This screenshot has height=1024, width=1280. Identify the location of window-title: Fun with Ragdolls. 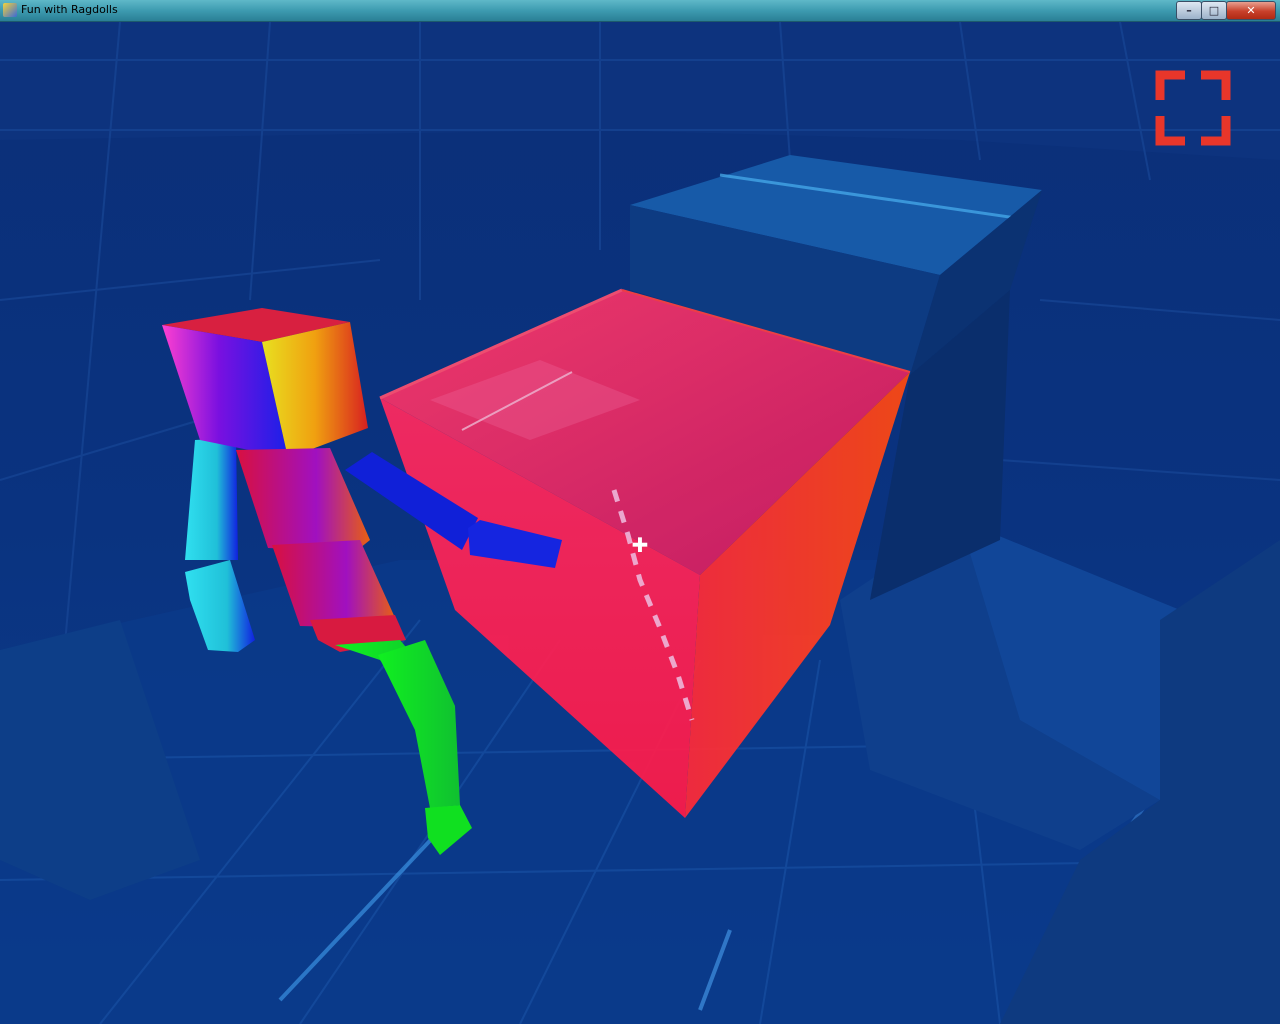
(69, 9).